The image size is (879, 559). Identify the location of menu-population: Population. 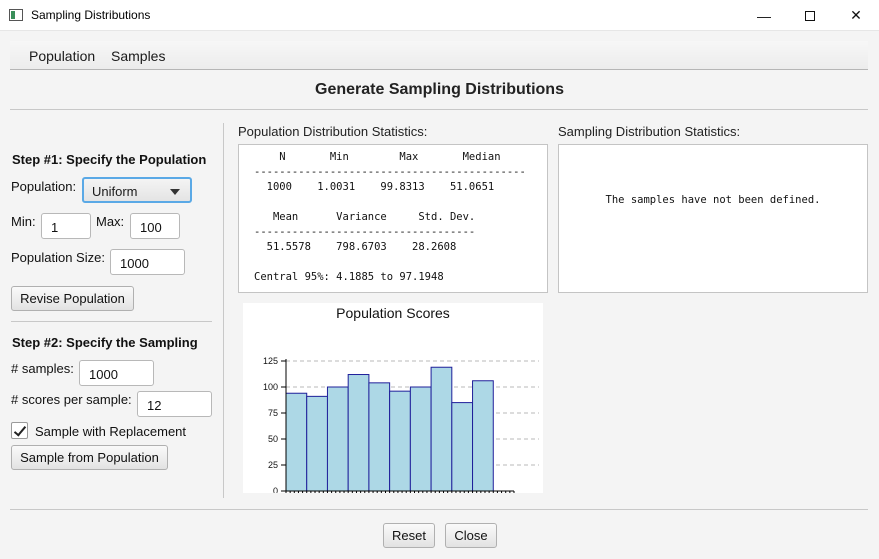
(62, 56).